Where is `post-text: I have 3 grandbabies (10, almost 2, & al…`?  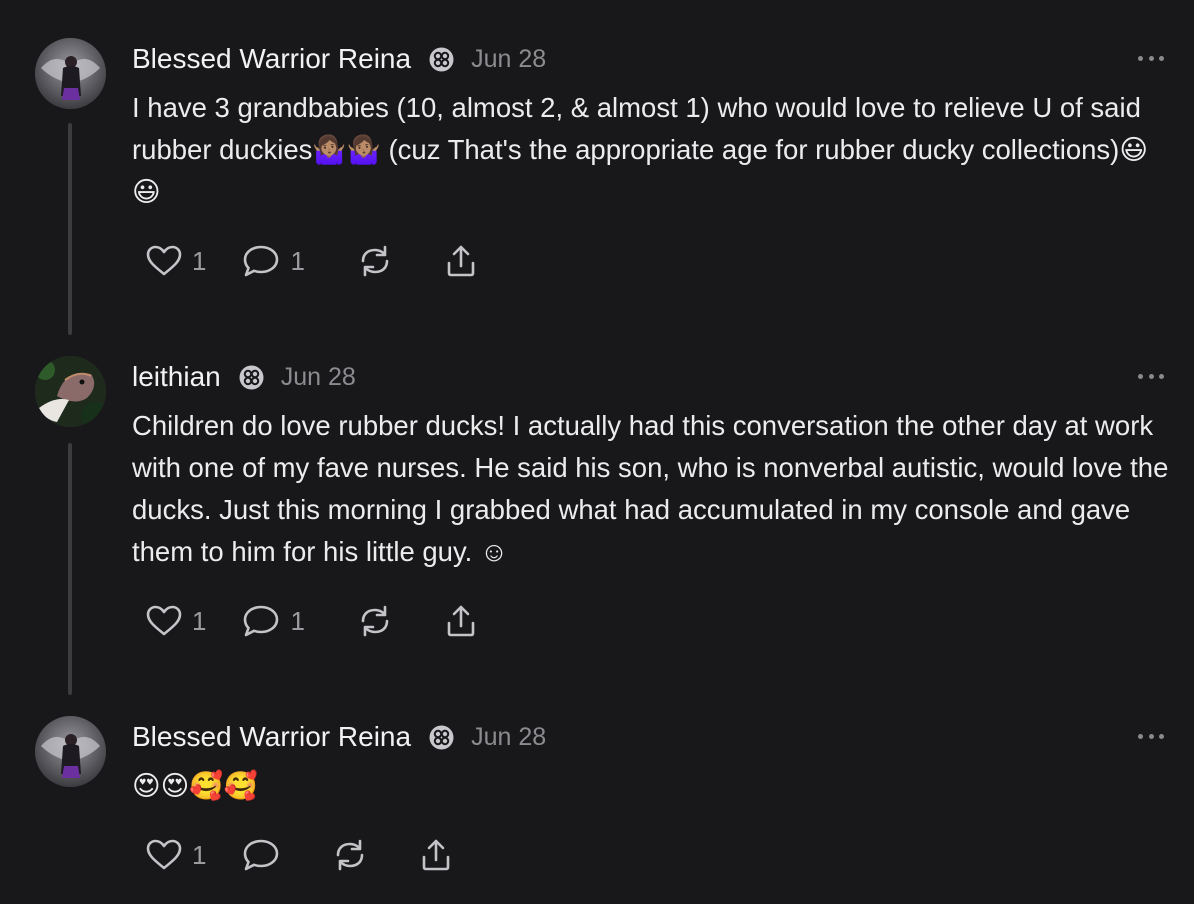 post-text: I have 3 grandbabies (10, almost 2, & al… is located at coordinates (640, 149).